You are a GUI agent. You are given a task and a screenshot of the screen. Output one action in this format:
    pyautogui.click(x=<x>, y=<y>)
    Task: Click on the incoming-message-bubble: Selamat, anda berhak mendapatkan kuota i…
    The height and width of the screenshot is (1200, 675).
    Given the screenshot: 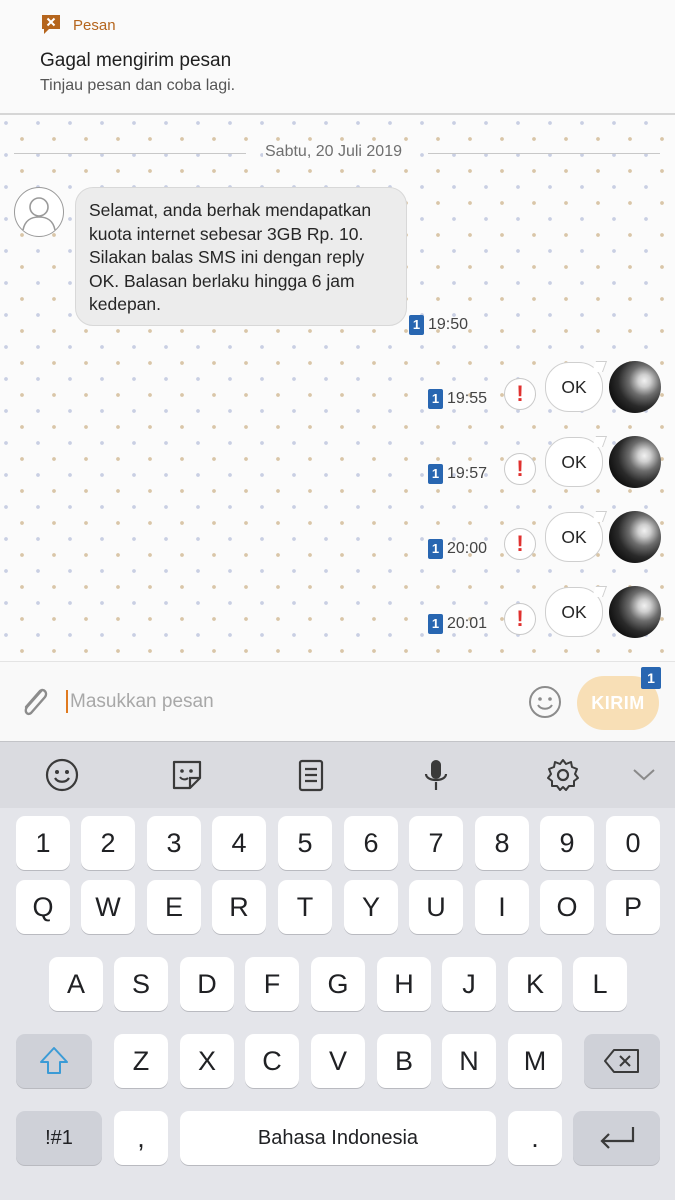 What is the action you would take?
    pyautogui.click(x=241, y=256)
    